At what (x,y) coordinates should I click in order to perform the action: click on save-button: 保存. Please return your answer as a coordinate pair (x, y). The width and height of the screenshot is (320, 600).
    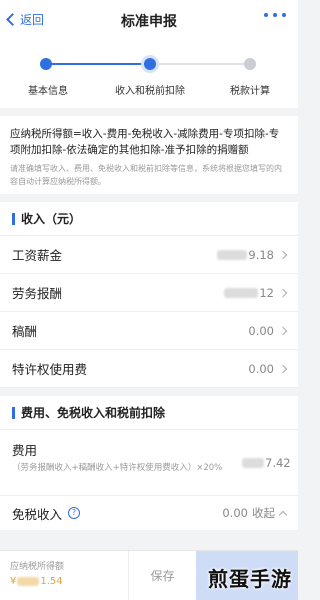
    Looking at the image, I should click on (162, 575).